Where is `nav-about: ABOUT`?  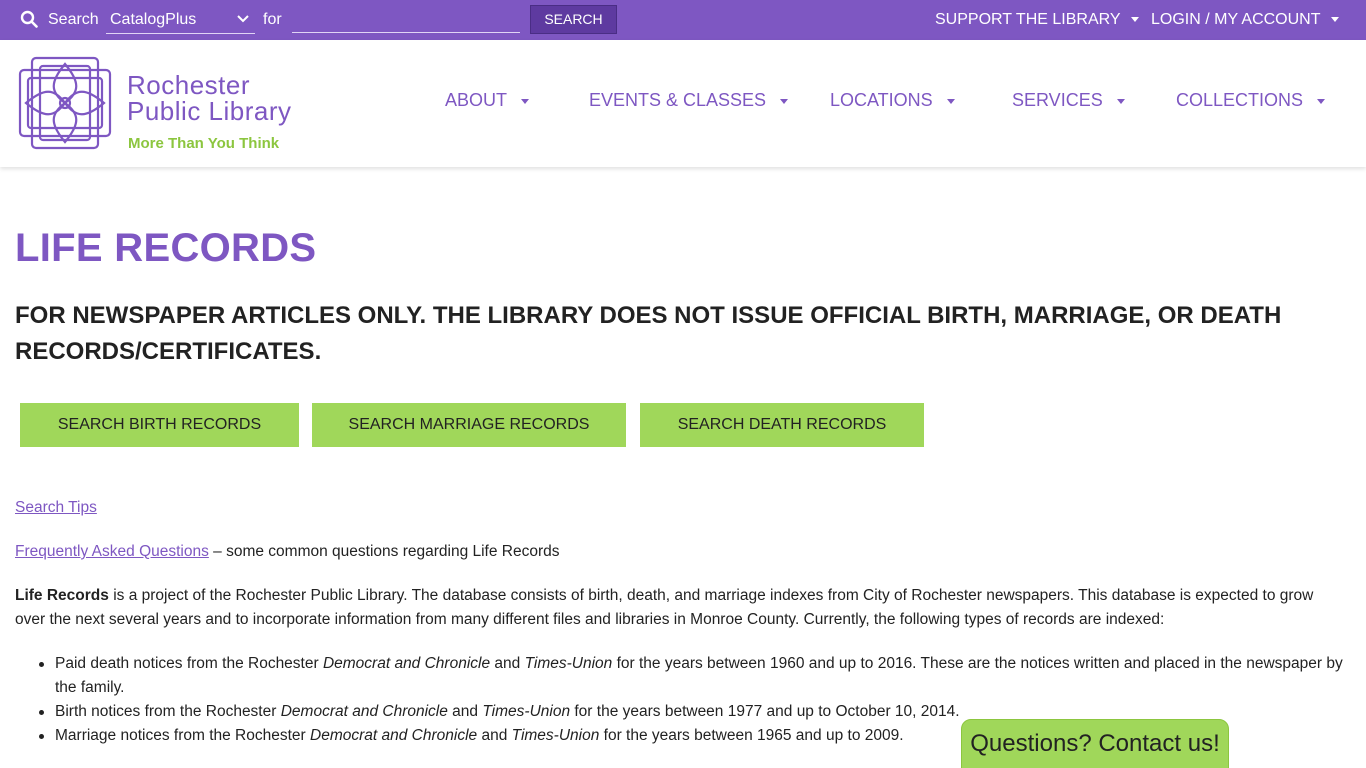 nav-about: ABOUT is located at coordinates (487, 100).